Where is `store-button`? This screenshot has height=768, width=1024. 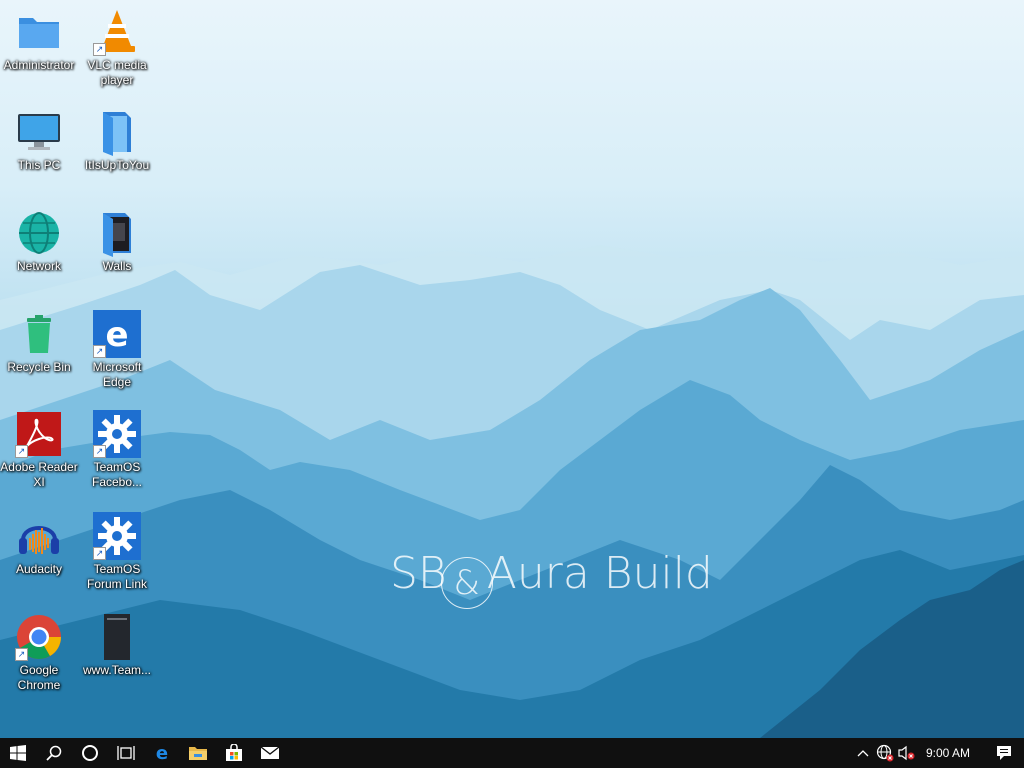 store-button is located at coordinates (234, 753).